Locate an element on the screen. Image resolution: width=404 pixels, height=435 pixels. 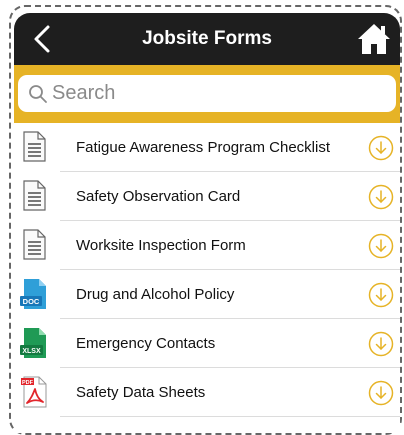
nav-header: Jobsite Forms is located at coordinates (207, 39).